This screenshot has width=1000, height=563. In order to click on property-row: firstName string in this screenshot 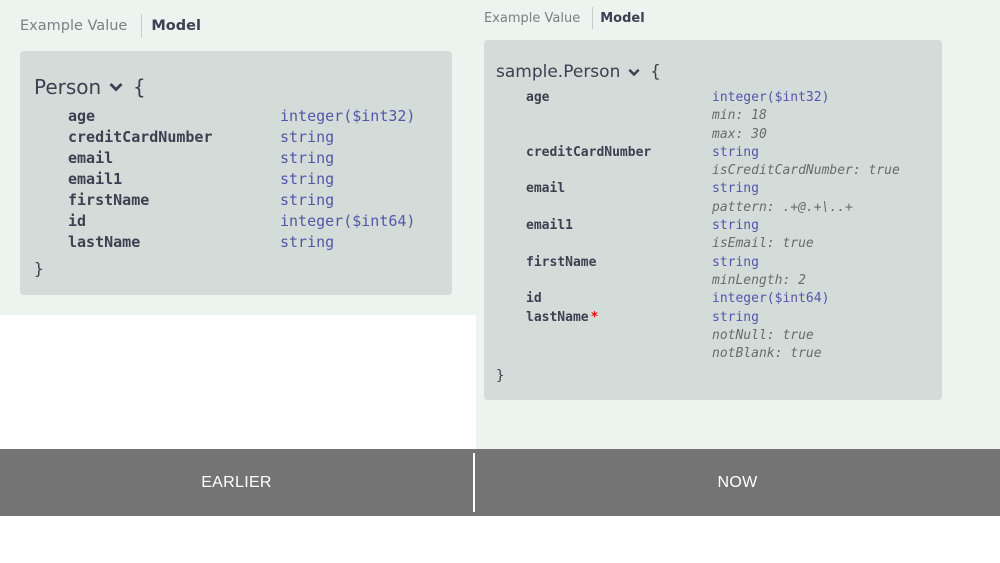, I will do `click(254, 200)`.